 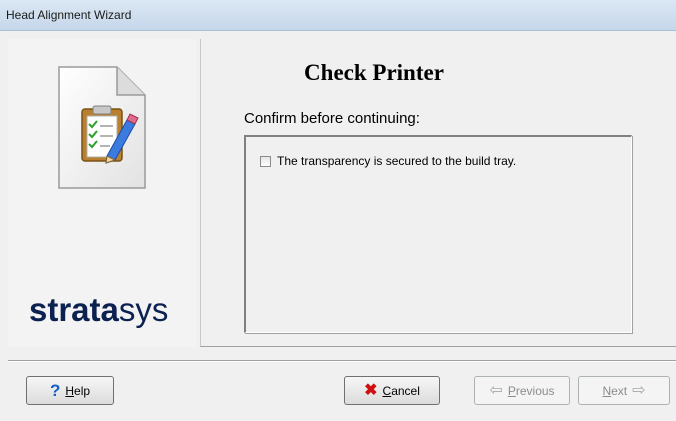 I want to click on help-button: ? Help, so click(x=70, y=390).